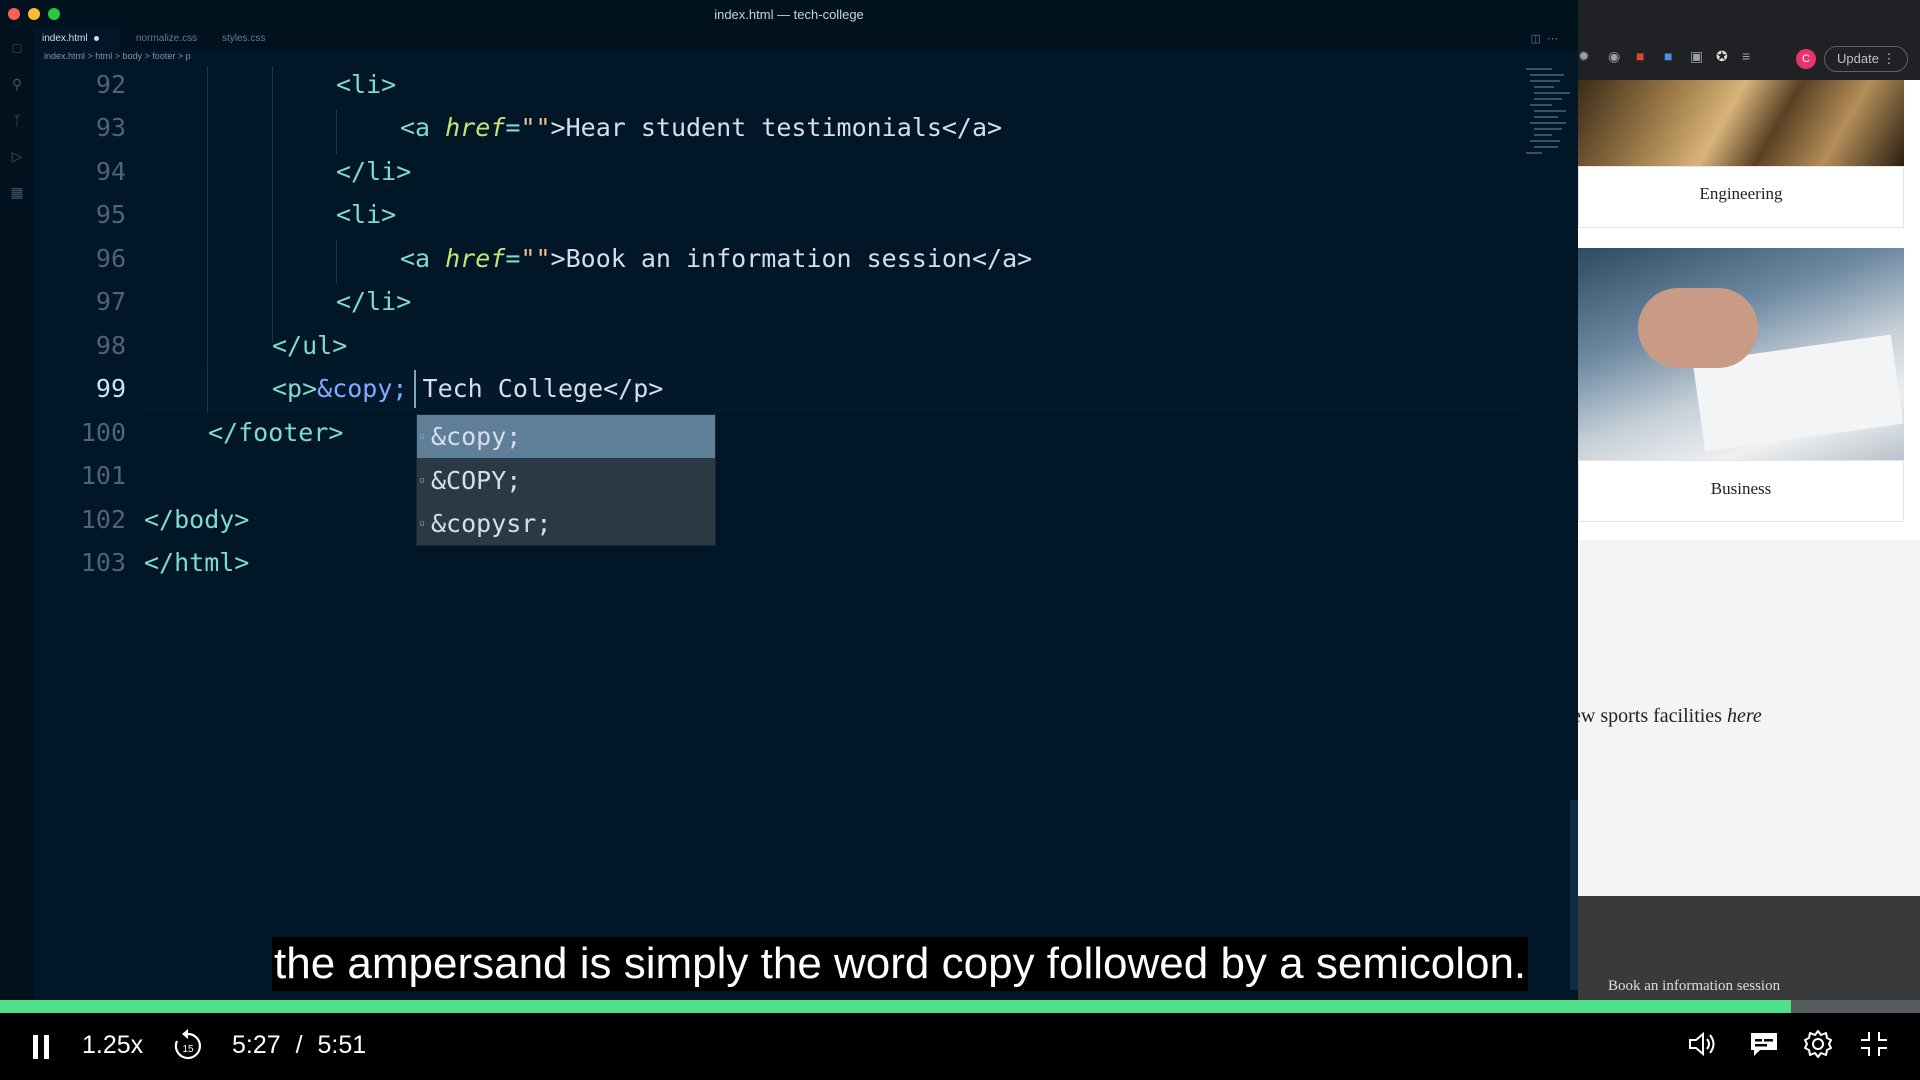  I want to click on suggestion-label: &copy;, so click(476, 436).